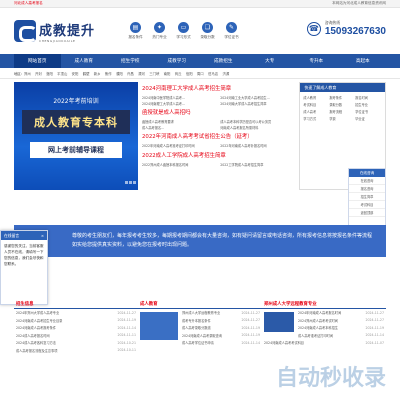 Image resolution: width=400 pixels, height=400 pixels. I want to click on region-link: 安阳, so click(75, 73).